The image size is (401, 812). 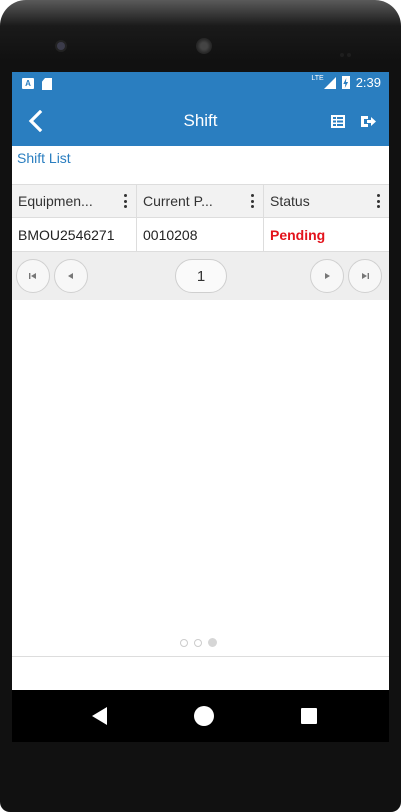 I want to click on battery-icon, so click(x=345, y=82).